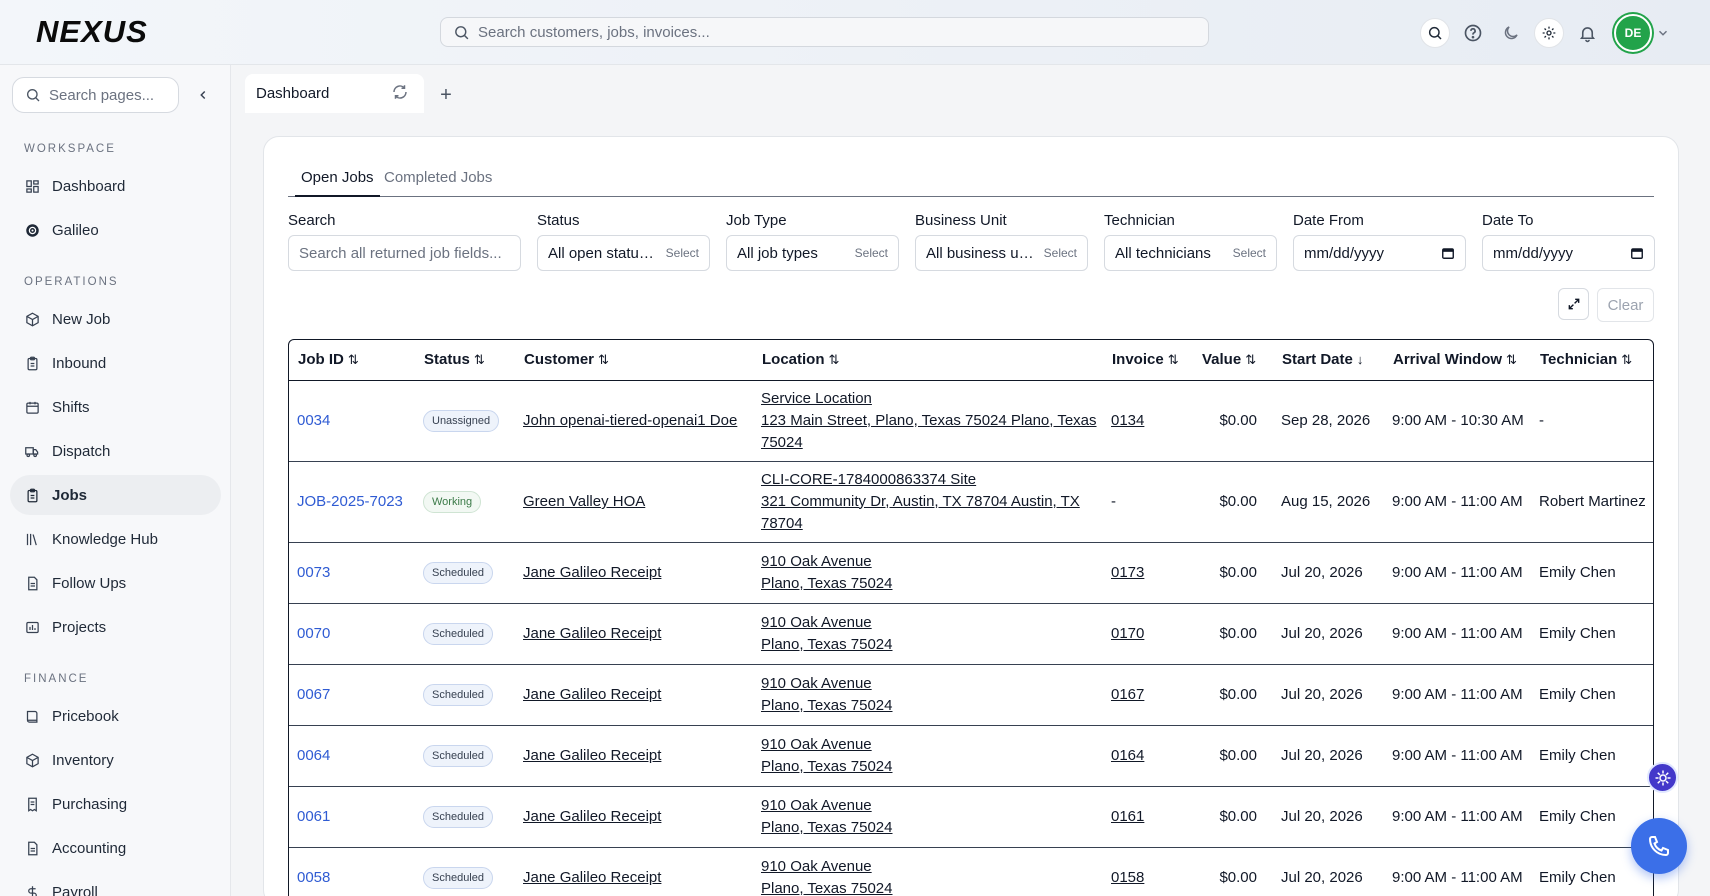 This screenshot has height=896, width=1710. I want to click on job-search-input, so click(404, 253).